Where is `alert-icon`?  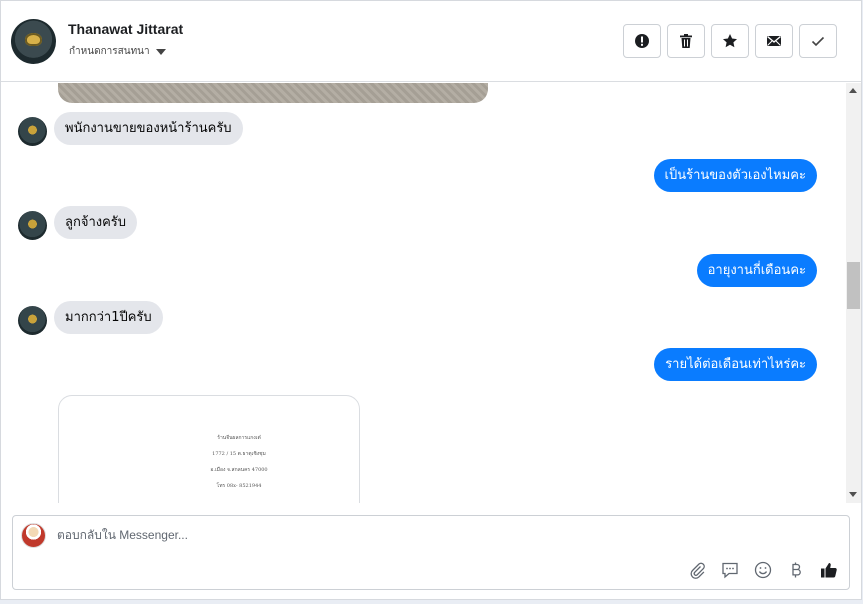
alert-icon is located at coordinates (642, 41).